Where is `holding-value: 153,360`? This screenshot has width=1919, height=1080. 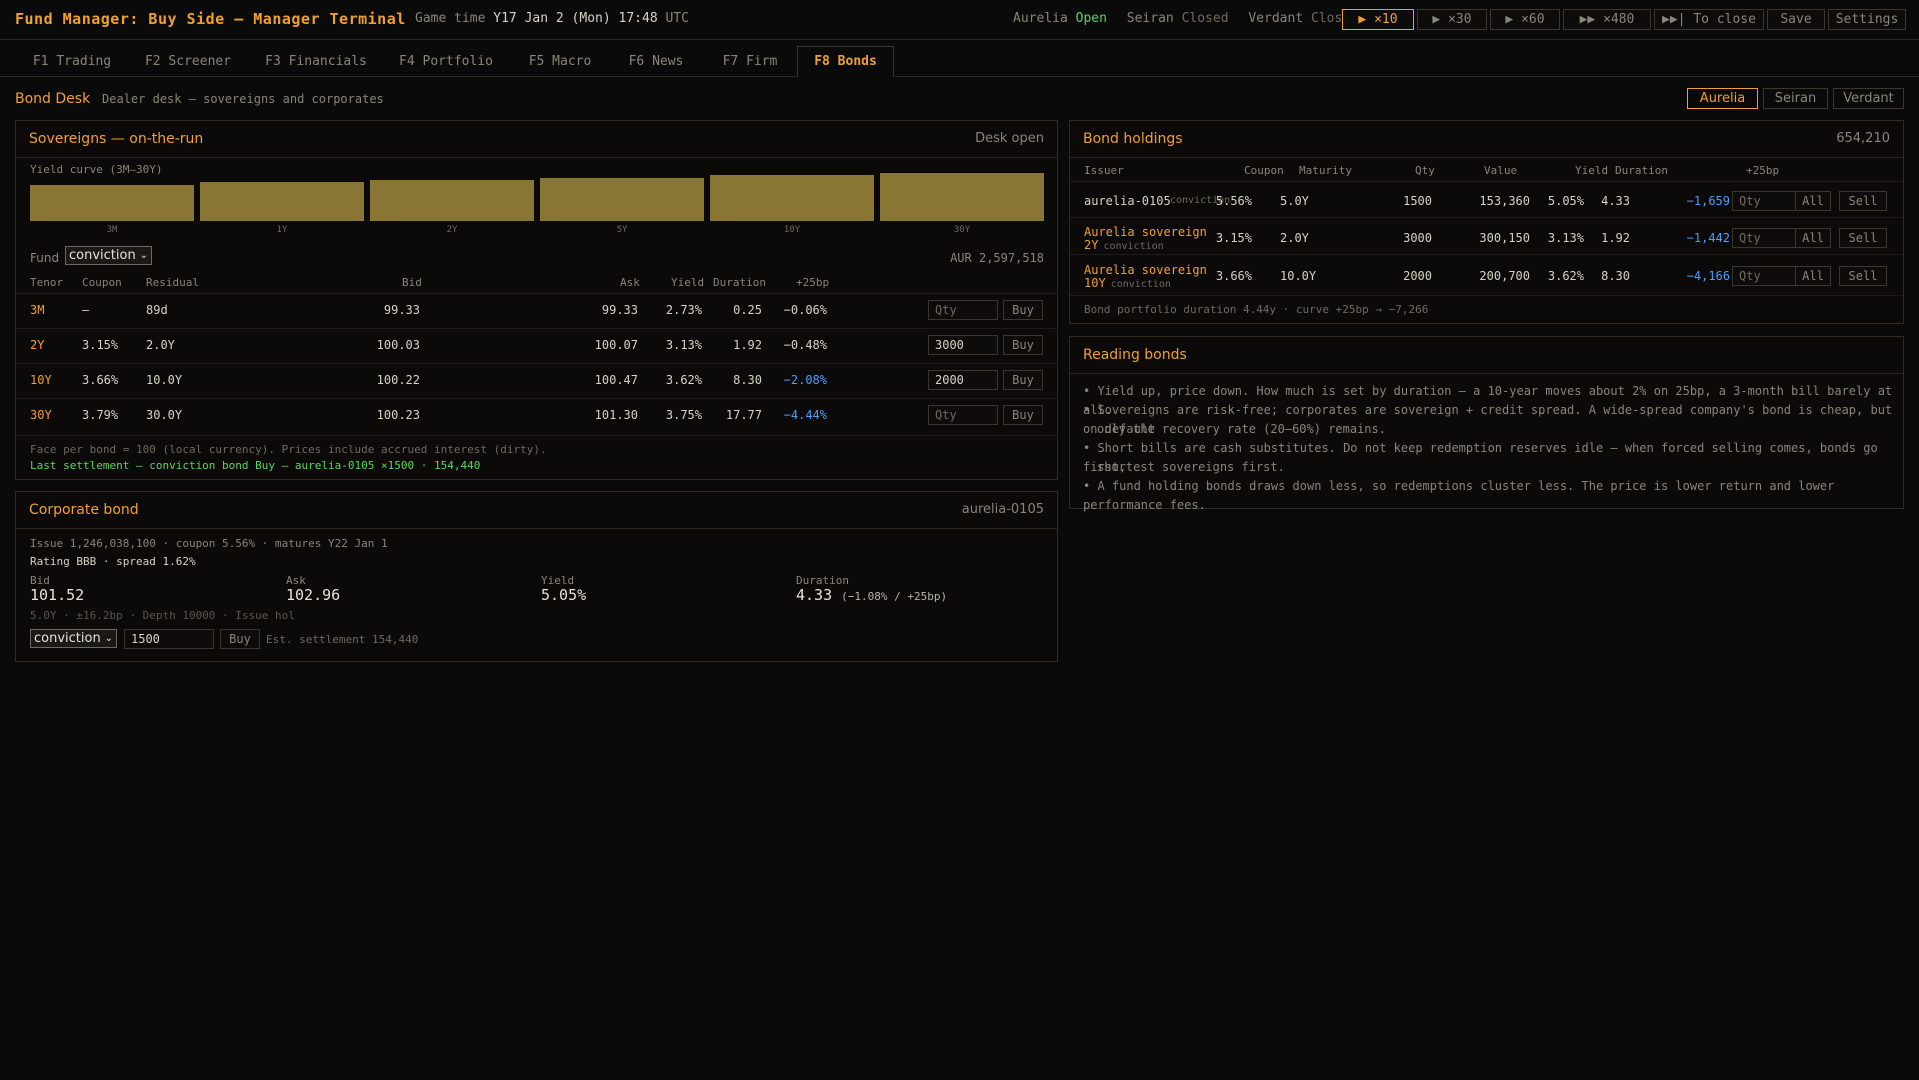 holding-value: 153,360 is located at coordinates (1504, 201).